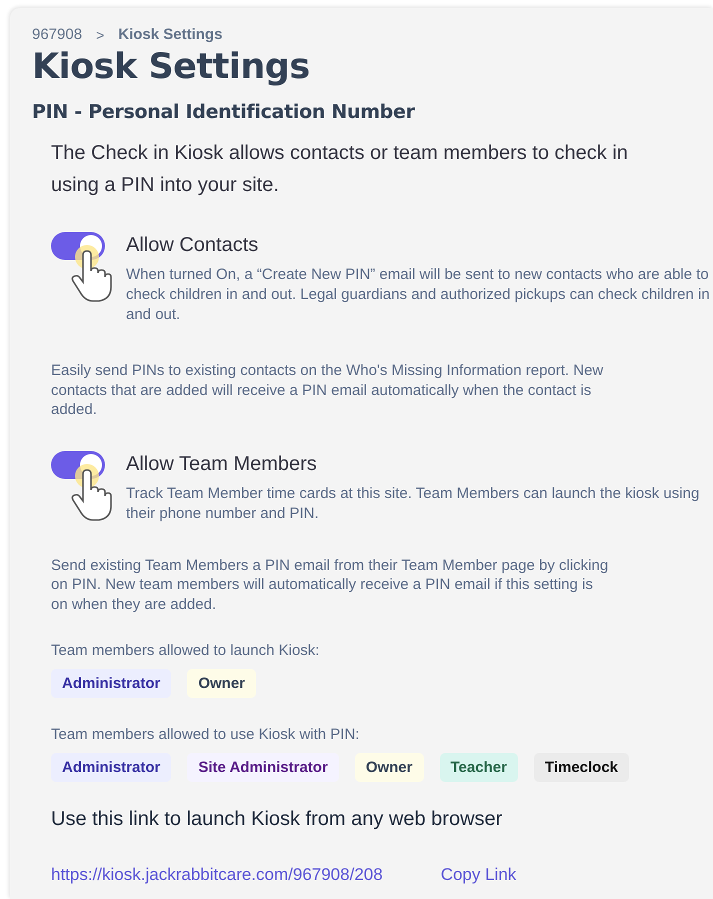  Describe the element at coordinates (205, 734) in the screenshot. I see `roles-label: Team members allowed to use Kiosk with PIN:` at that location.